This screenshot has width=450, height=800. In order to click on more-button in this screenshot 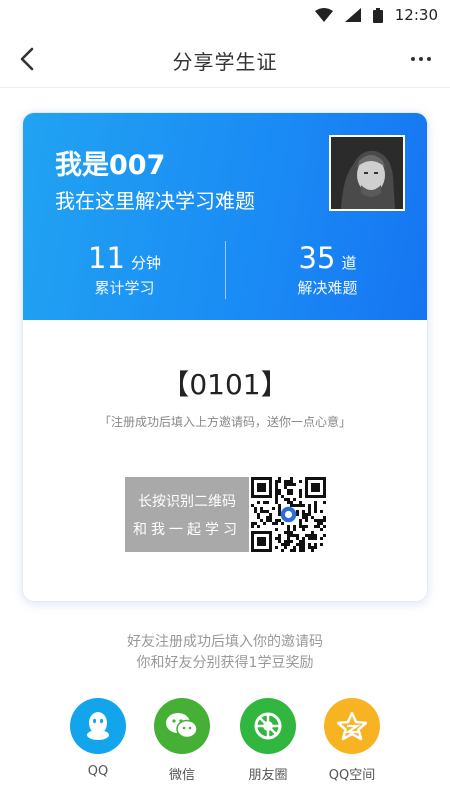, I will do `click(421, 59)`.